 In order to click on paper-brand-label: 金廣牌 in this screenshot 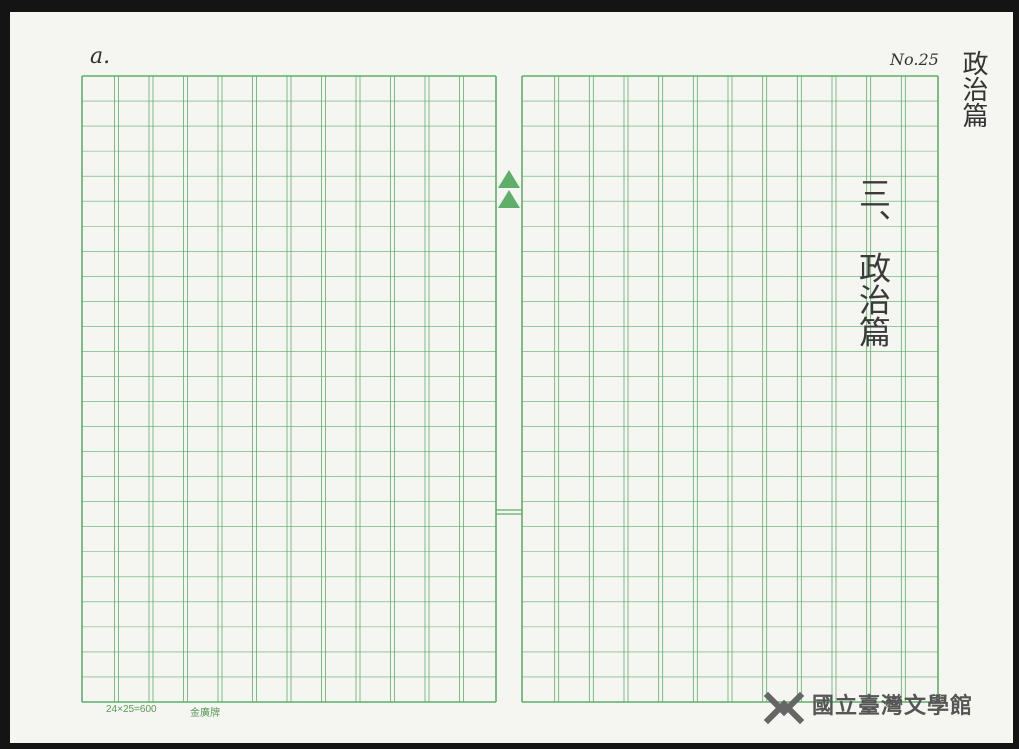, I will do `click(205, 713)`.